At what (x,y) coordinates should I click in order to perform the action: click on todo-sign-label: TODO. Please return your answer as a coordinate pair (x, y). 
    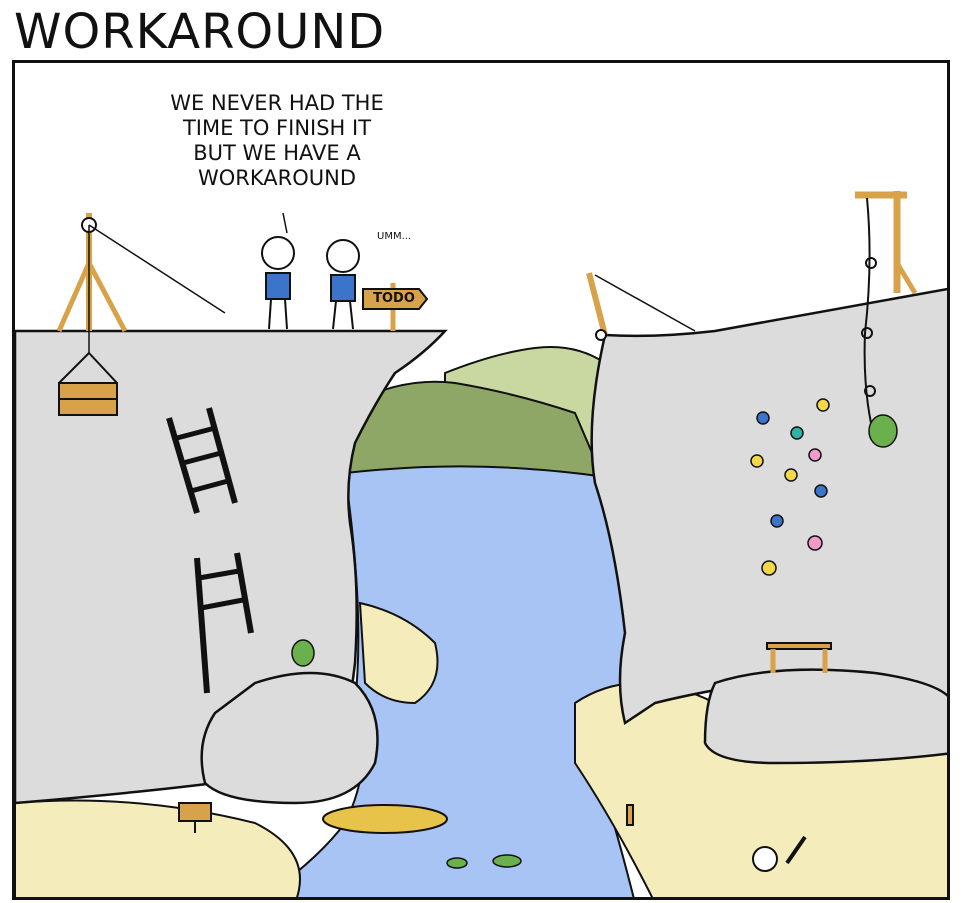
    Looking at the image, I should click on (394, 298).